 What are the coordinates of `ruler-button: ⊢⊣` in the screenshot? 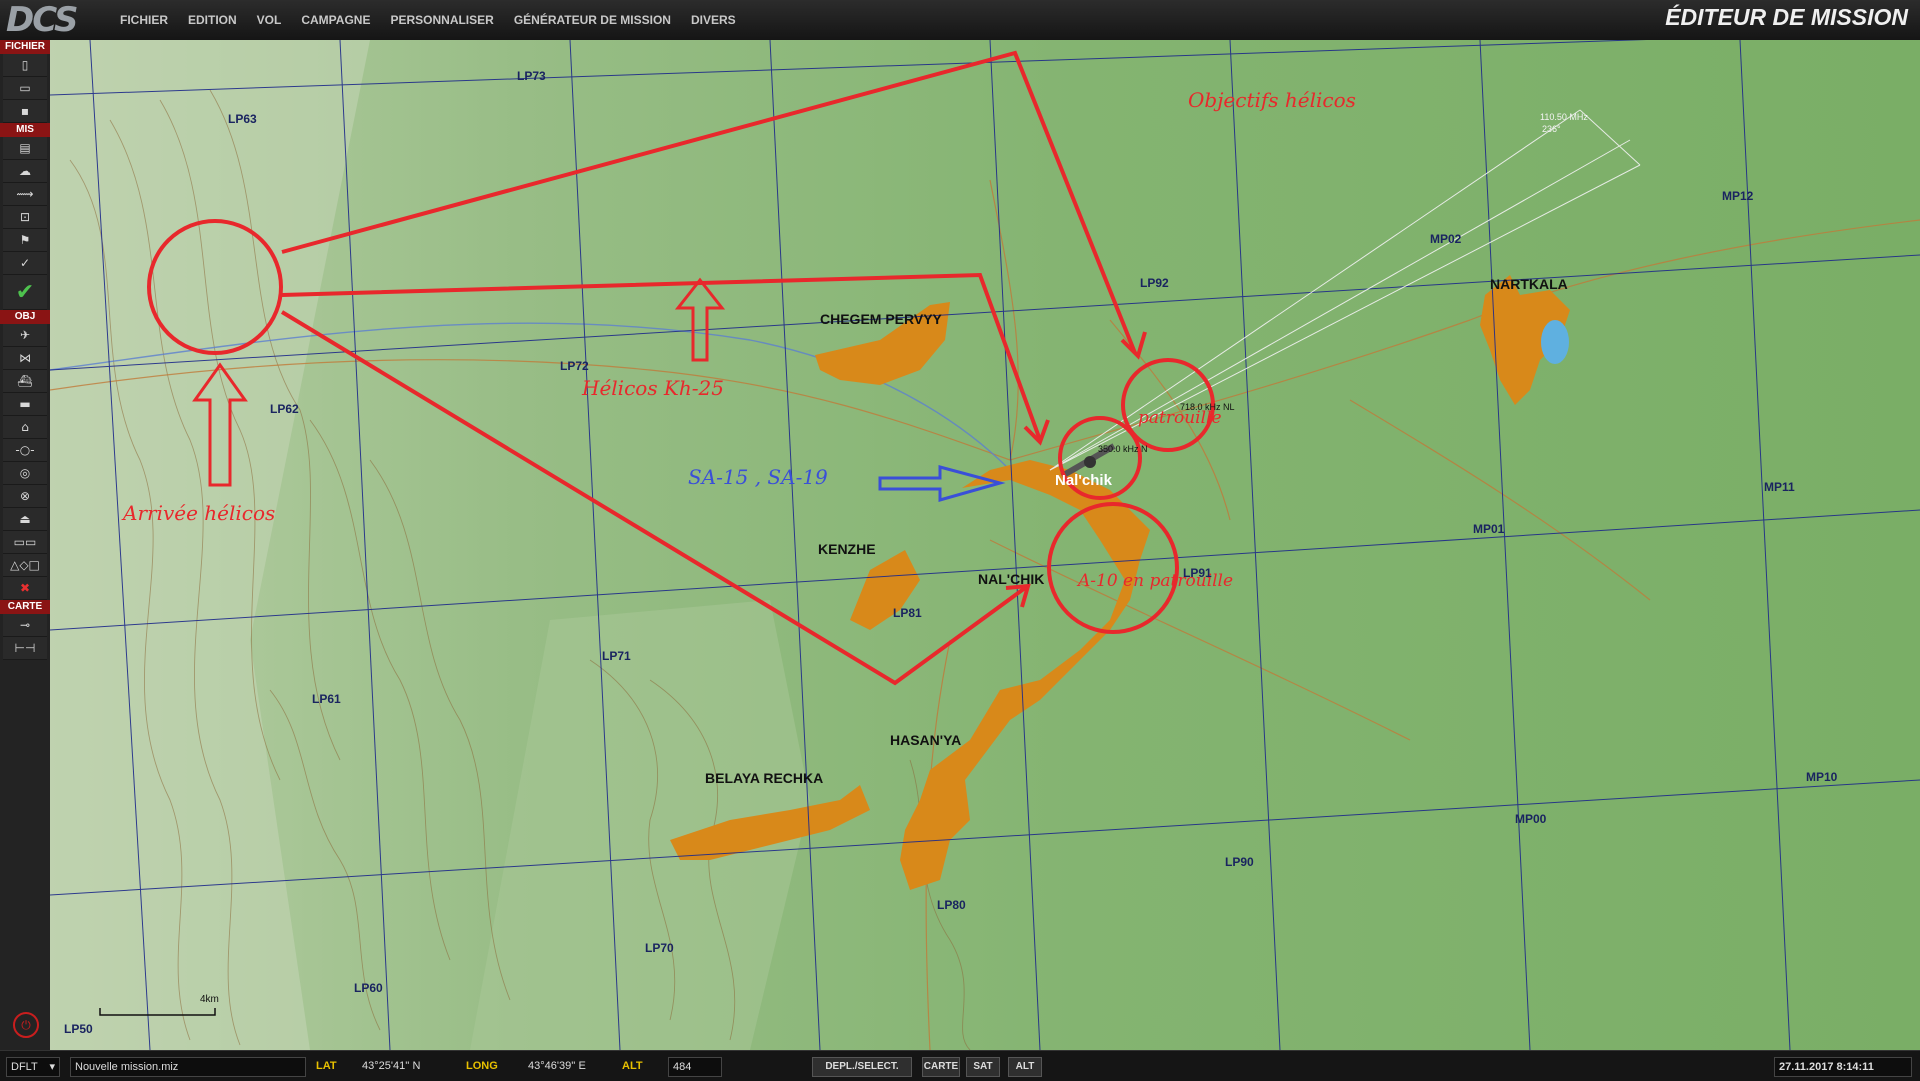 It's located at (25, 648).